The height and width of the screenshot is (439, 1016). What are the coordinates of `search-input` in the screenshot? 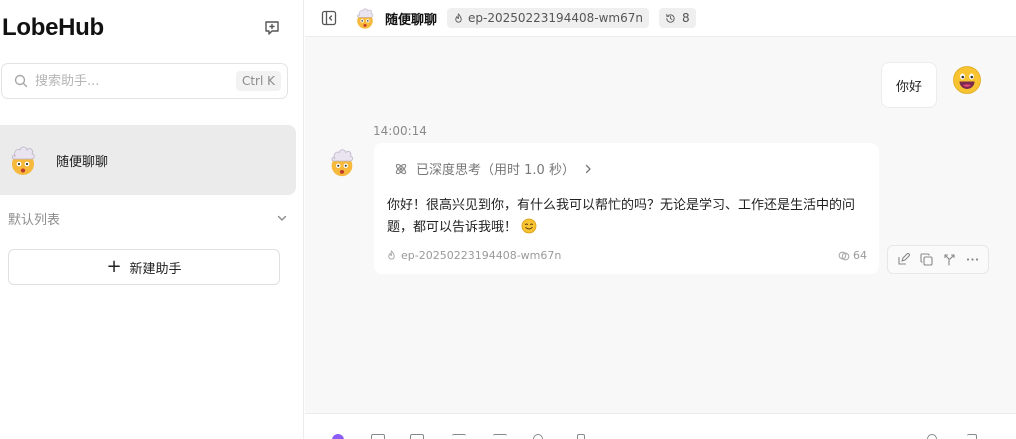 It's located at (135, 81).